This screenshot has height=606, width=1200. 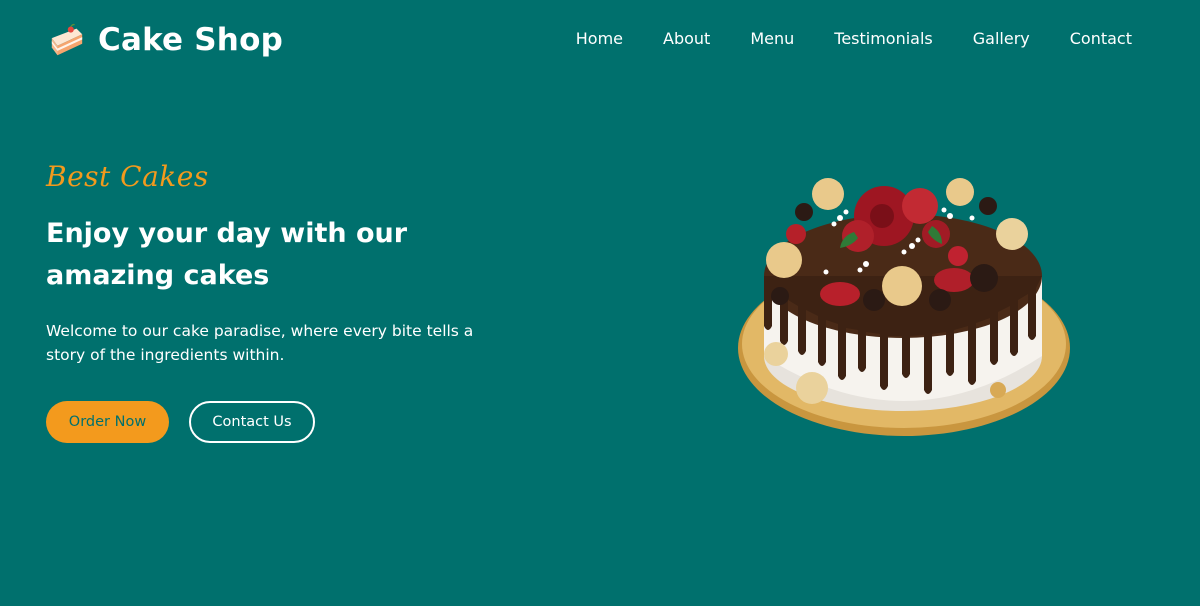 I want to click on hero-title: Enjoy your day with our amazing cakes, so click(x=227, y=254).